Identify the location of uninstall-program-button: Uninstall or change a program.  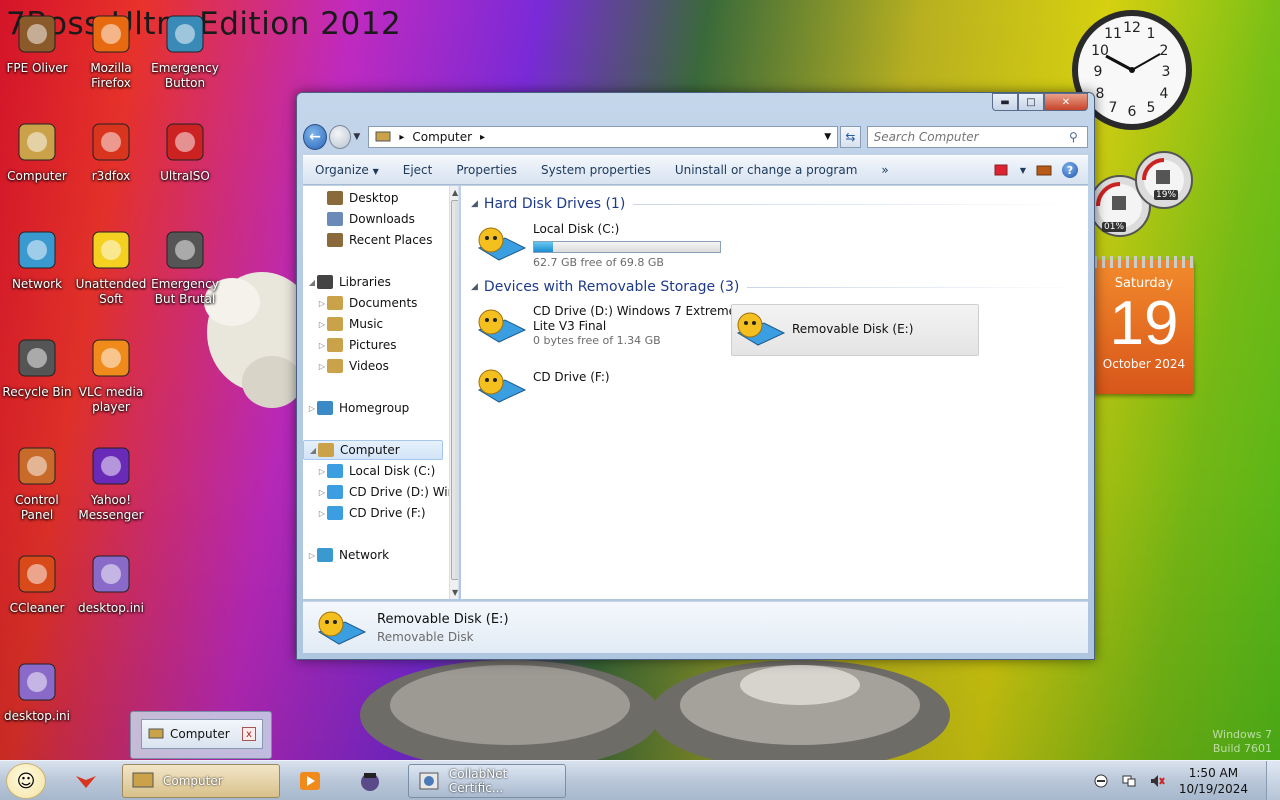
(766, 170).